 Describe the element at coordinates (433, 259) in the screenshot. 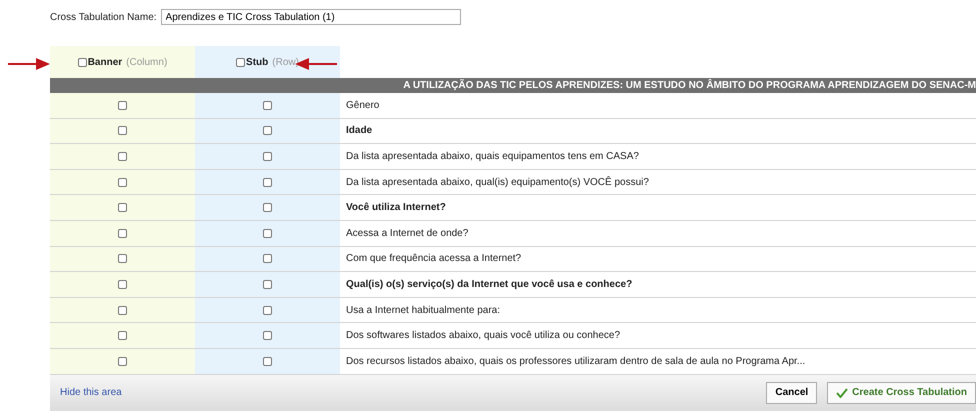

I see `question-text: Com que frequência acessa a Internet?` at that location.